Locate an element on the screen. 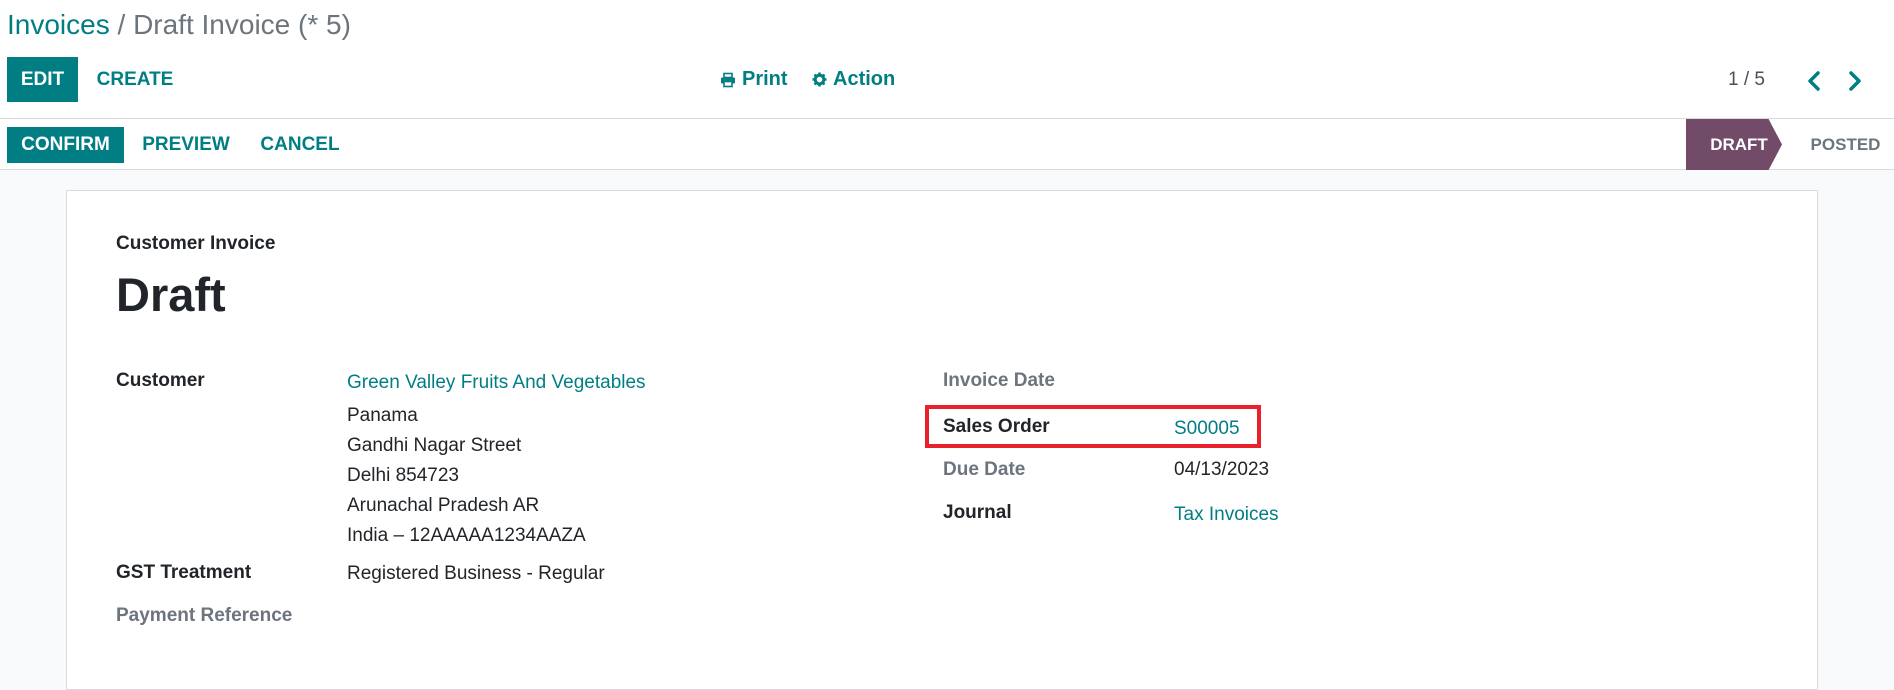 This screenshot has width=1894, height=690. chevron-right-icon is located at coordinates (1855, 81).